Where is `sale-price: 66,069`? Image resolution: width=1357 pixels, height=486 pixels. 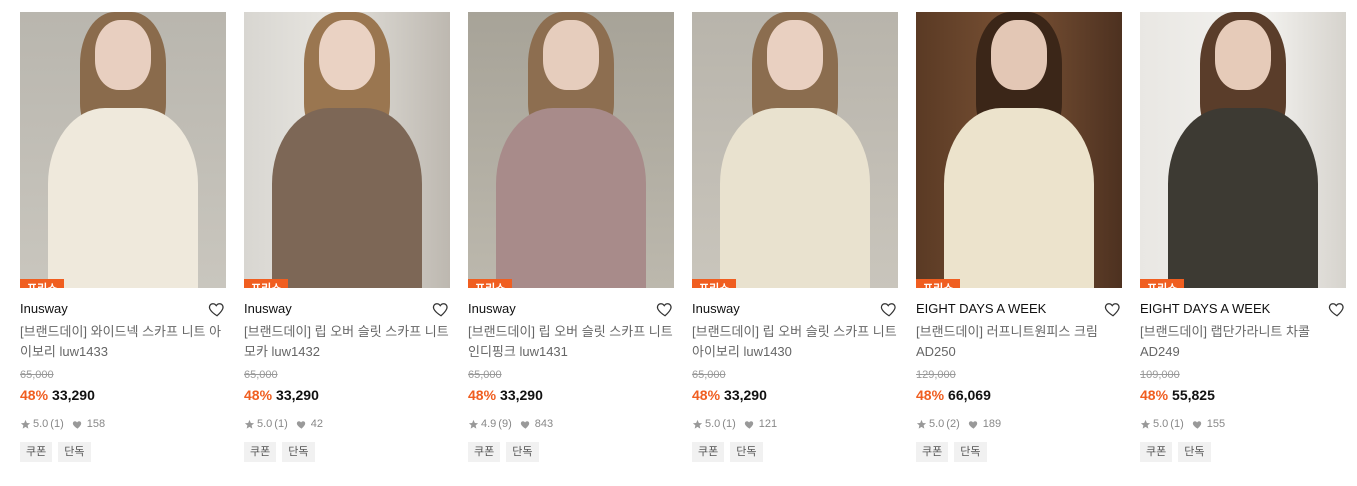 sale-price: 66,069 is located at coordinates (969, 395).